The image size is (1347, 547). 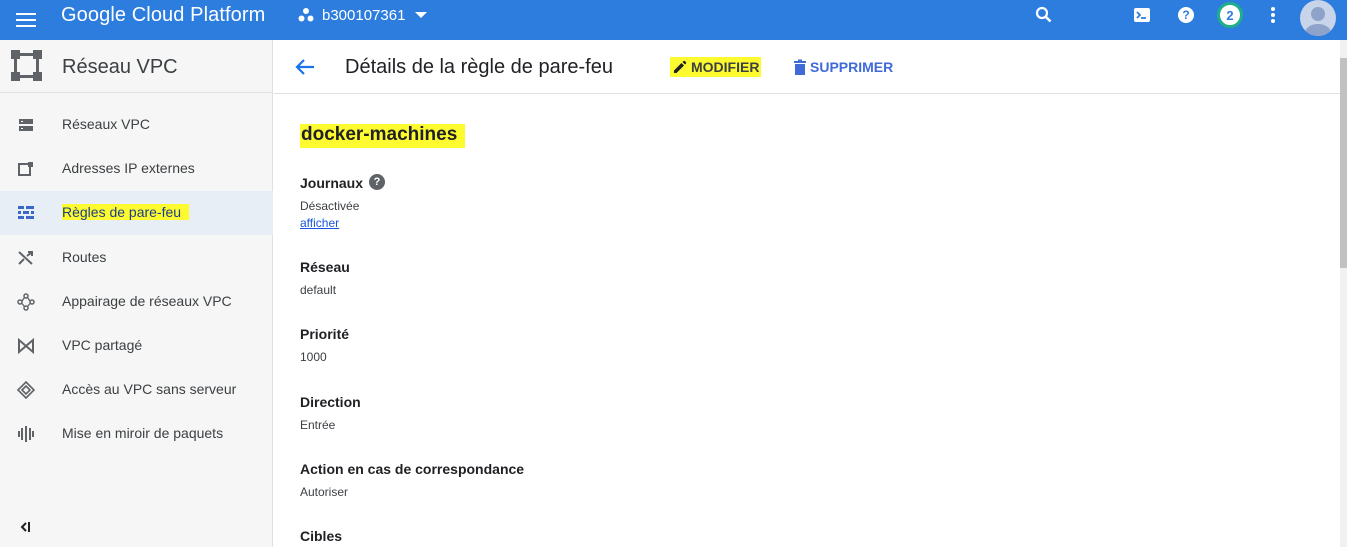 I want to click on help-icon: ?, so click(x=1186, y=15).